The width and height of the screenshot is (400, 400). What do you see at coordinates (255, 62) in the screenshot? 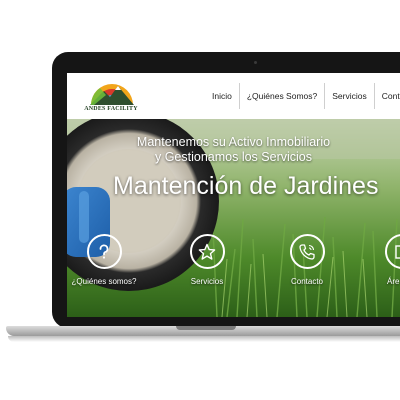
I see `webcam` at bounding box center [255, 62].